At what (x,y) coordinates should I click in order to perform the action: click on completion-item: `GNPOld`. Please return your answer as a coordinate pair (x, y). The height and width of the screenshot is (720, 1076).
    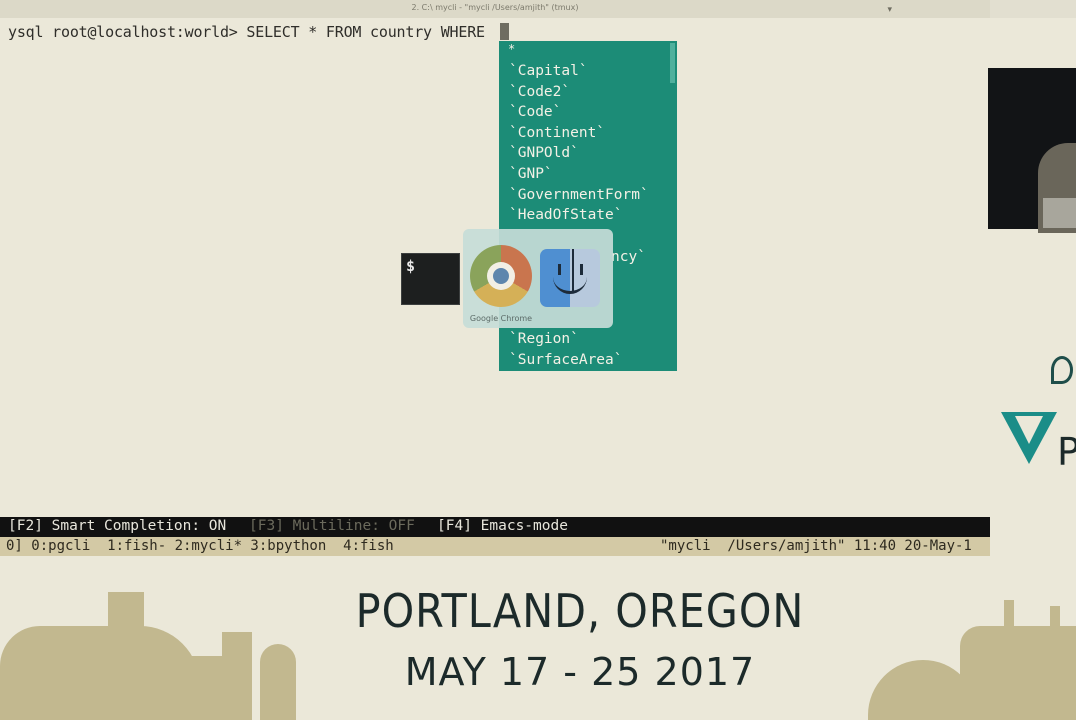
    Looking at the image, I should click on (544, 153).